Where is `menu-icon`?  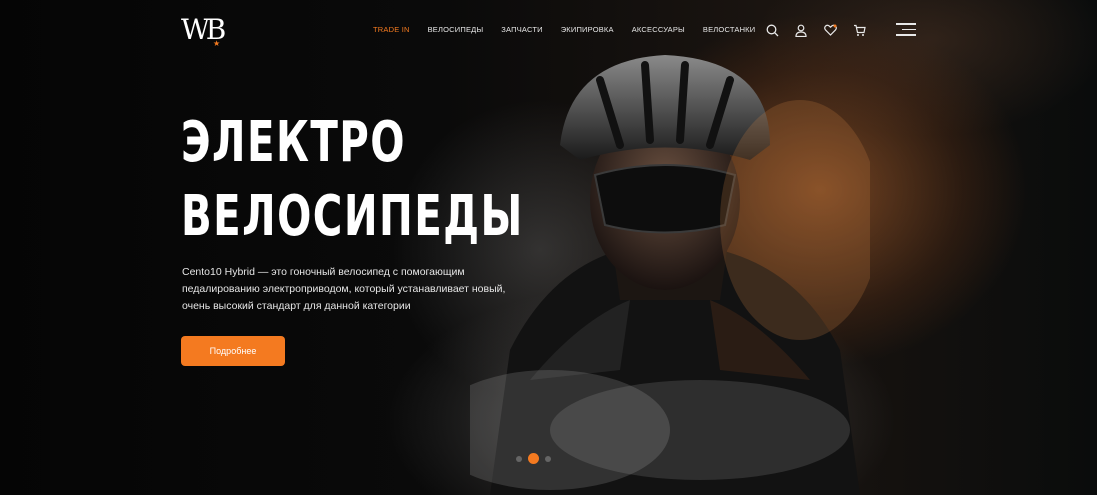 menu-icon is located at coordinates (906, 30).